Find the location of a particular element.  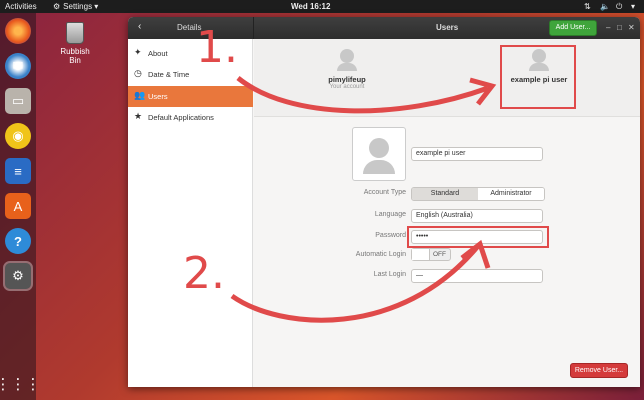

last-login-label: Last Login is located at coordinates (389, 274).